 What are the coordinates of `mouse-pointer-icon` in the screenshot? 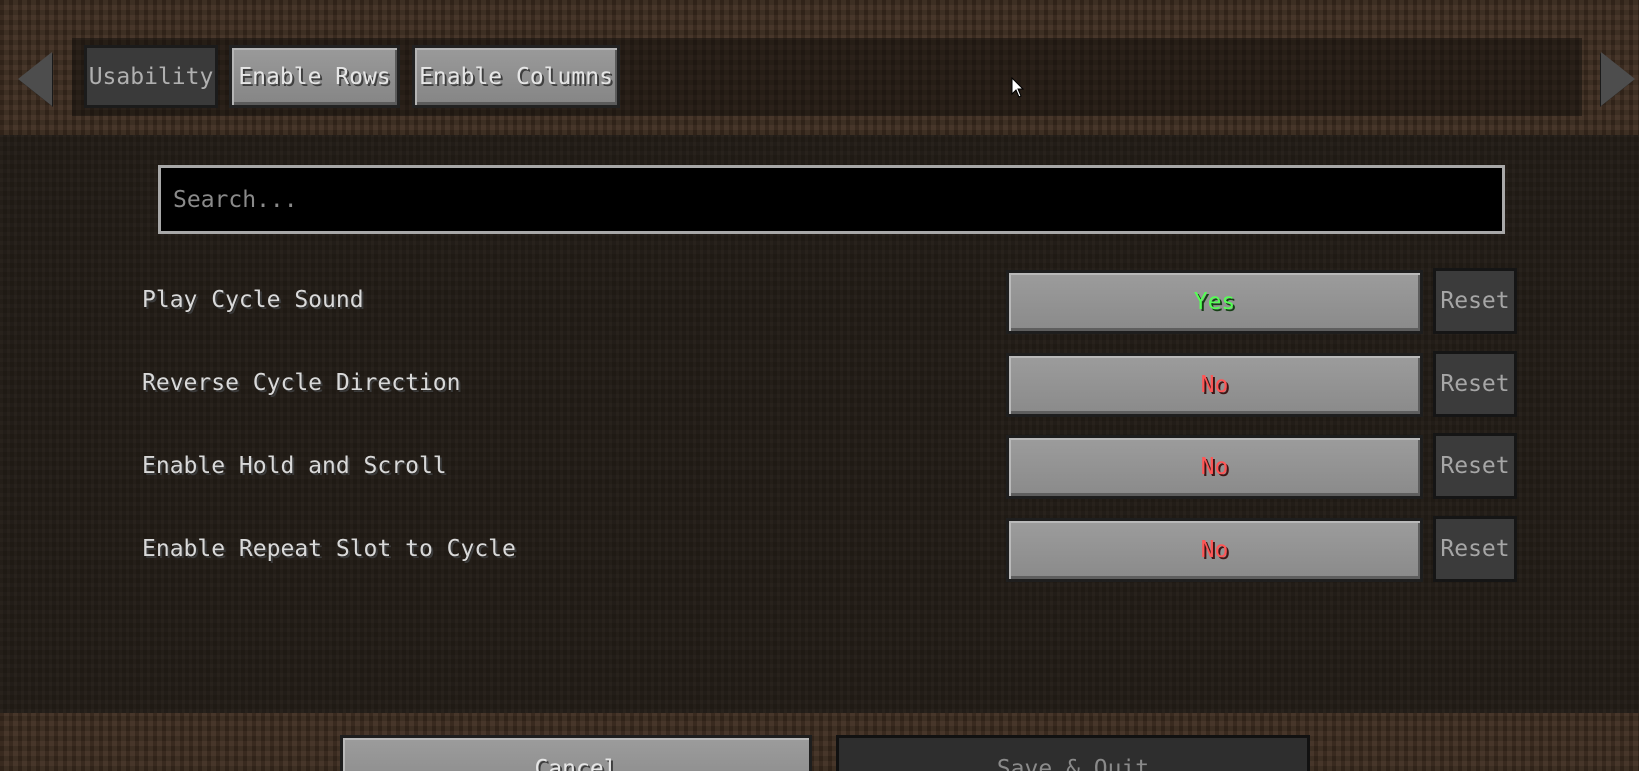 It's located at (1018, 87).